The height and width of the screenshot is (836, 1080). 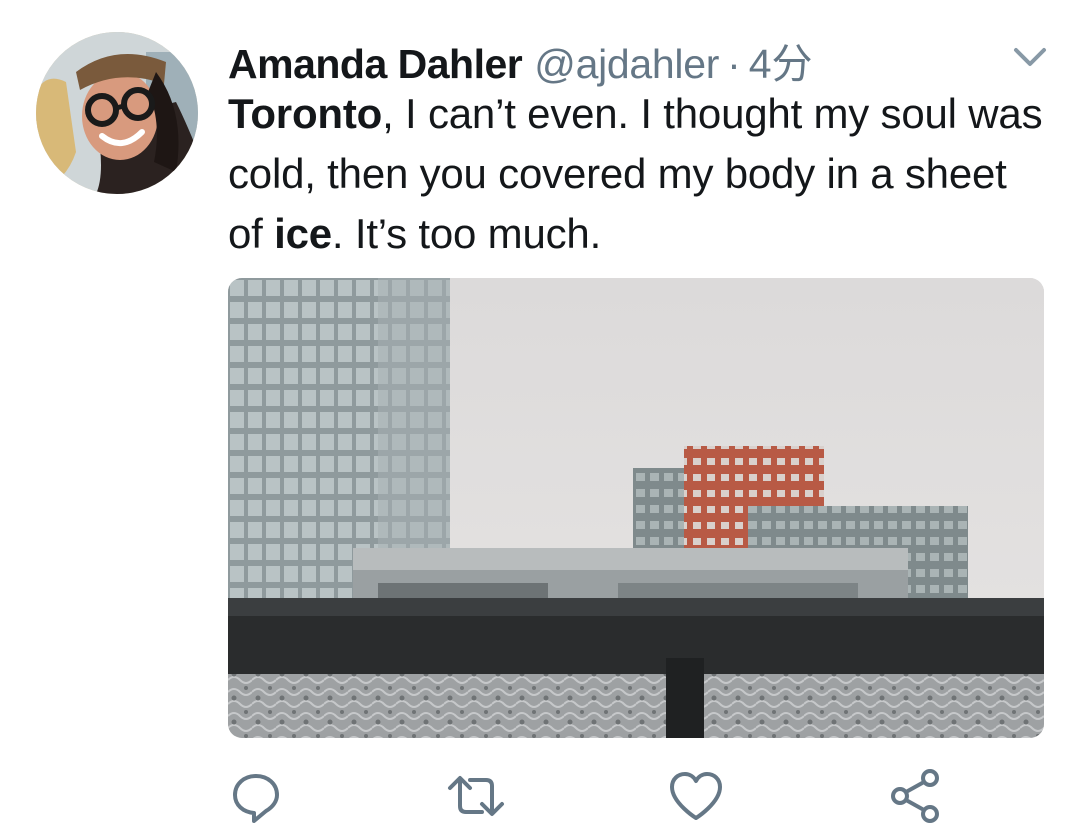 I want to click on tweet-header: Amanda Dahler @ajdahler · 4分, so click(x=520, y=58).